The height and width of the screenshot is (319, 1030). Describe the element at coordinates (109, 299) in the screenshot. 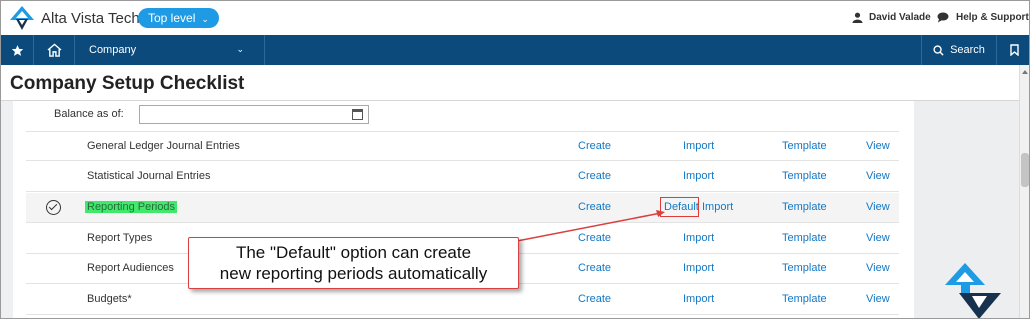

I see `row-name: Budgets*` at that location.